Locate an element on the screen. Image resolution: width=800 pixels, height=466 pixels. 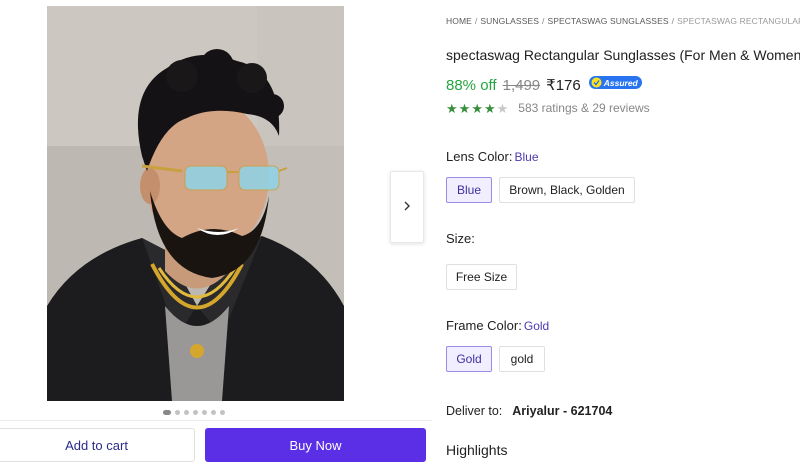
price-row: 88% off 1,499 ₹176 Assured is located at coordinates (544, 85).